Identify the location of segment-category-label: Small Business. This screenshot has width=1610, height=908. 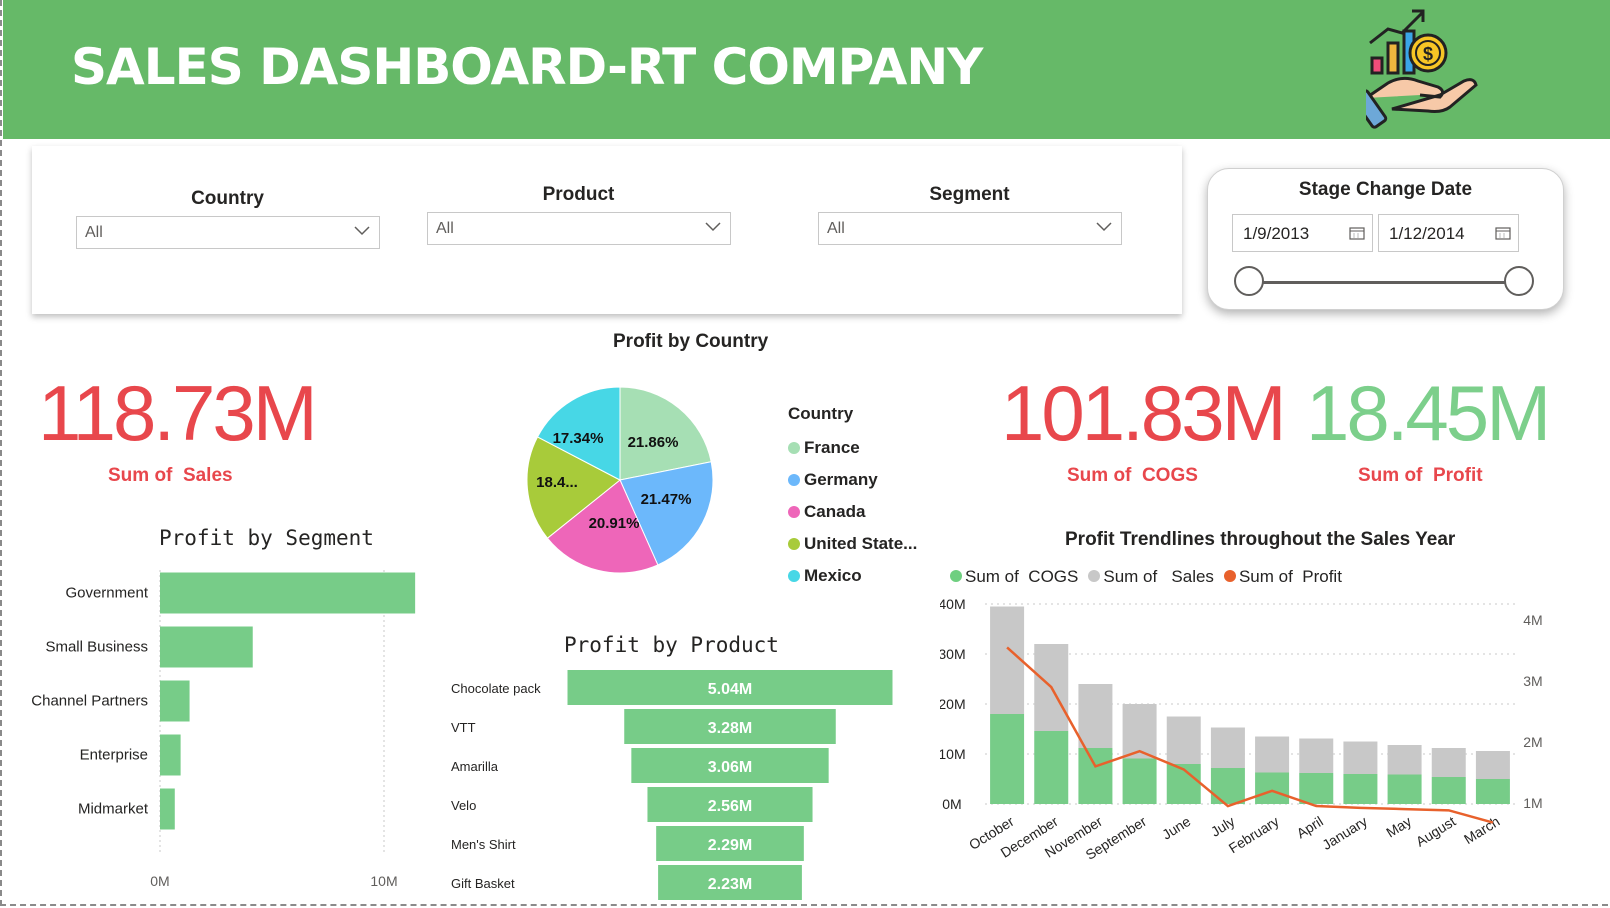
(96, 647).